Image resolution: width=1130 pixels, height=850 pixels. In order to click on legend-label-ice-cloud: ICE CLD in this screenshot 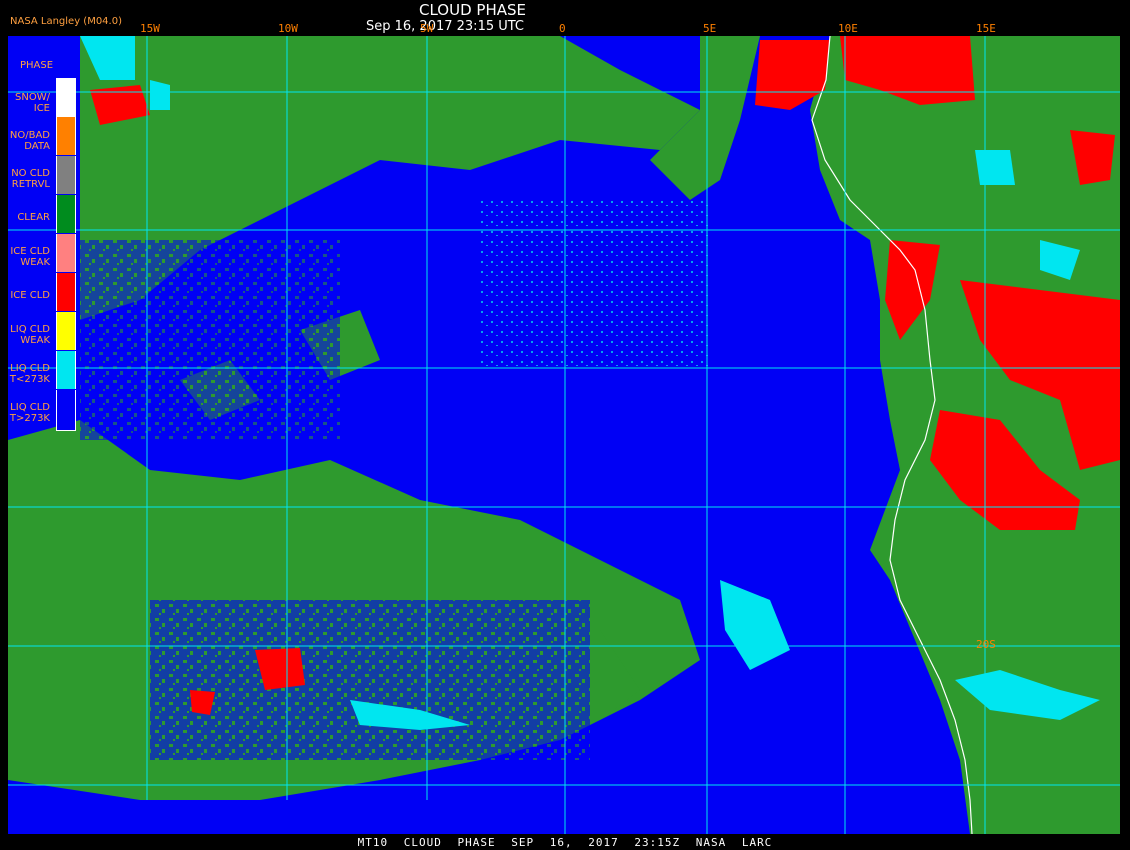, I will do `click(30, 295)`.